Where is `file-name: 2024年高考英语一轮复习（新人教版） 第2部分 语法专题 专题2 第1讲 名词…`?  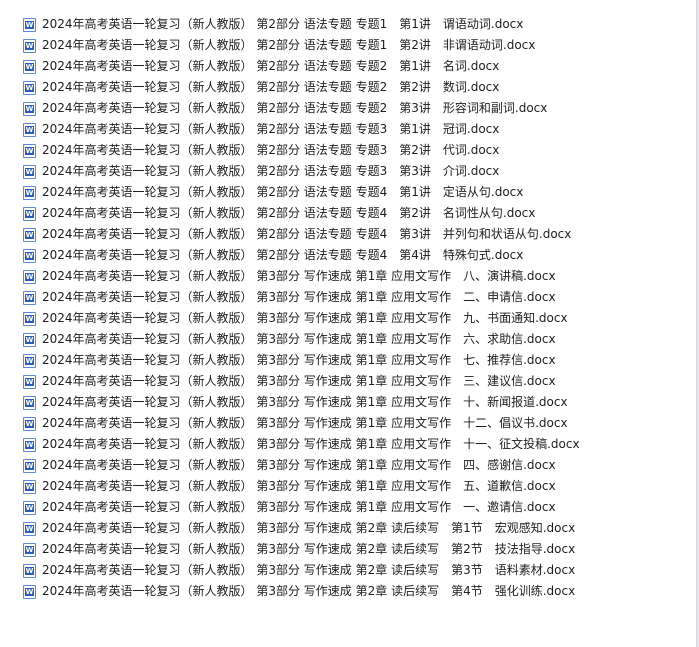
file-name: 2024年高考英语一轮复习（新人教版） 第2部分 语法专题 专题2 第1讲 名词… is located at coordinates (271, 66).